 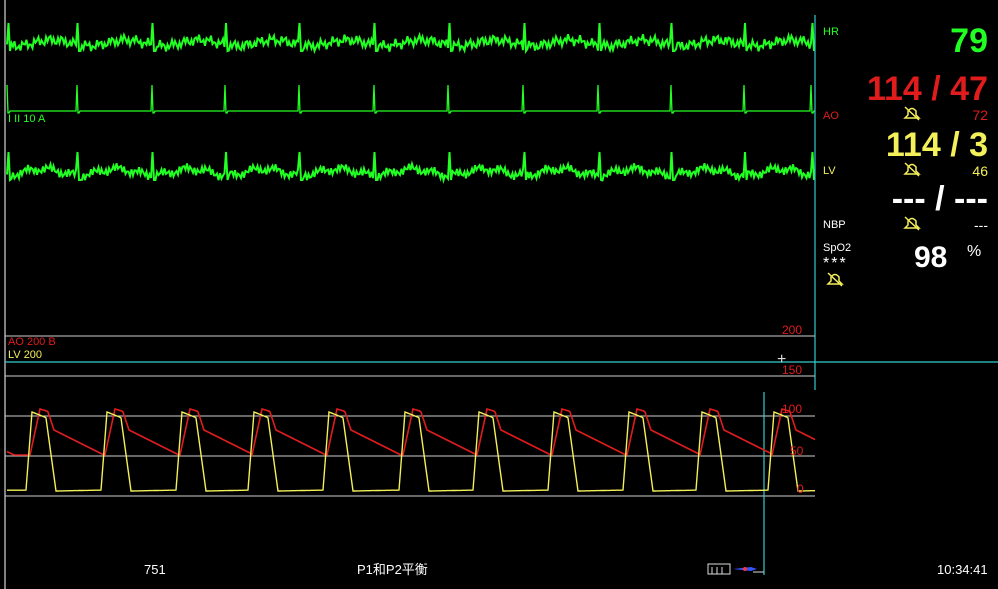 I want to click on printer-icon, so click(x=736, y=569).